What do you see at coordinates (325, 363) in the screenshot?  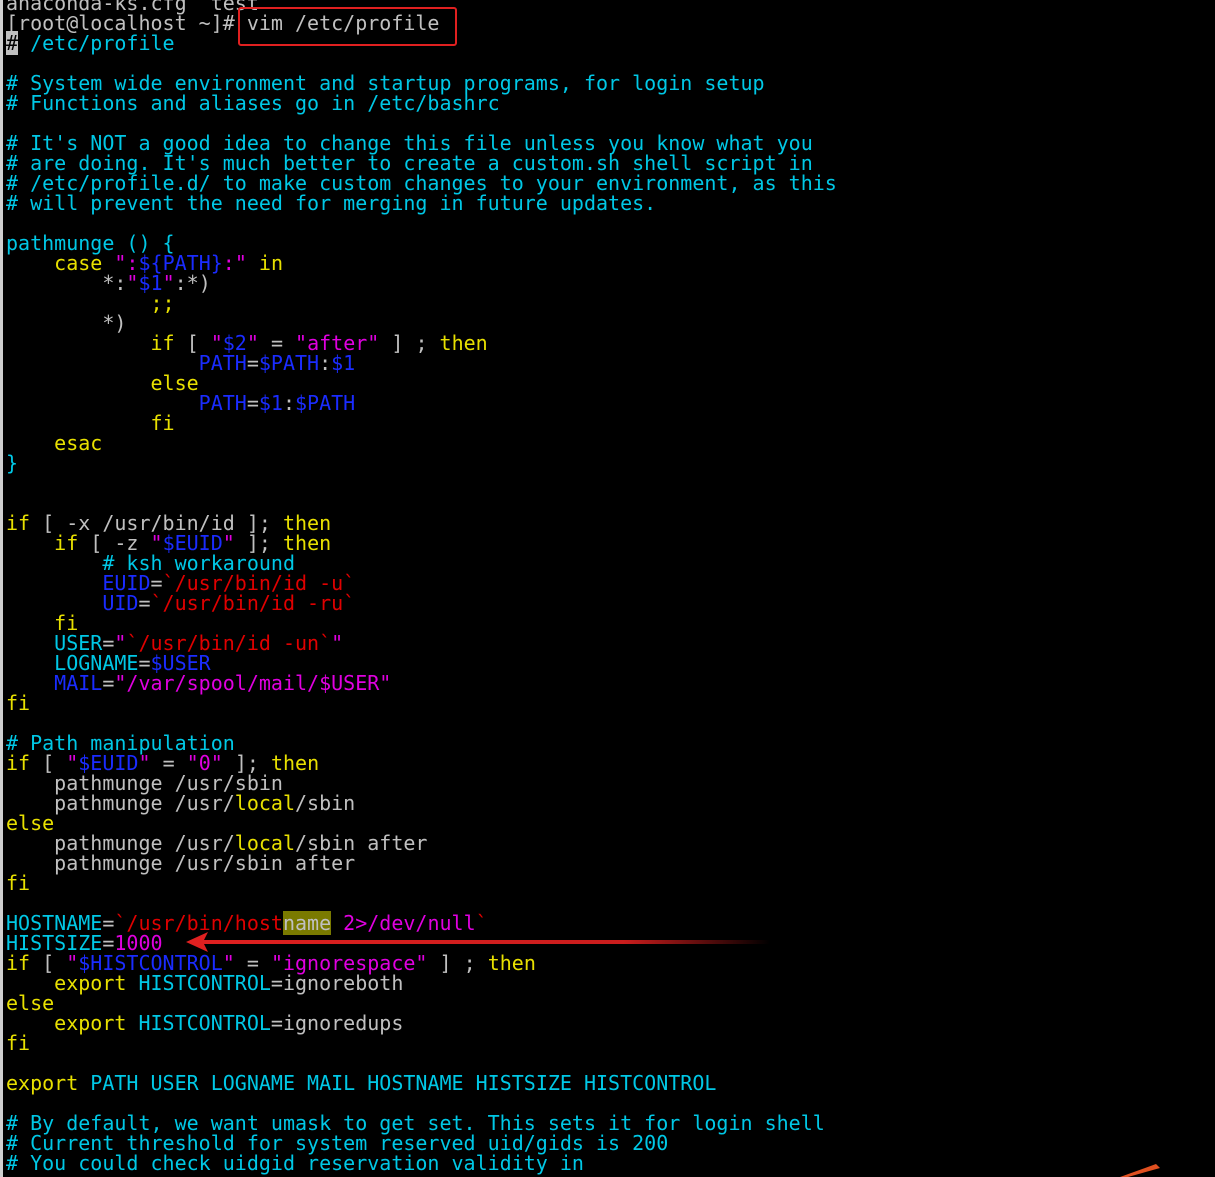 I see `terminal-text: :` at bounding box center [325, 363].